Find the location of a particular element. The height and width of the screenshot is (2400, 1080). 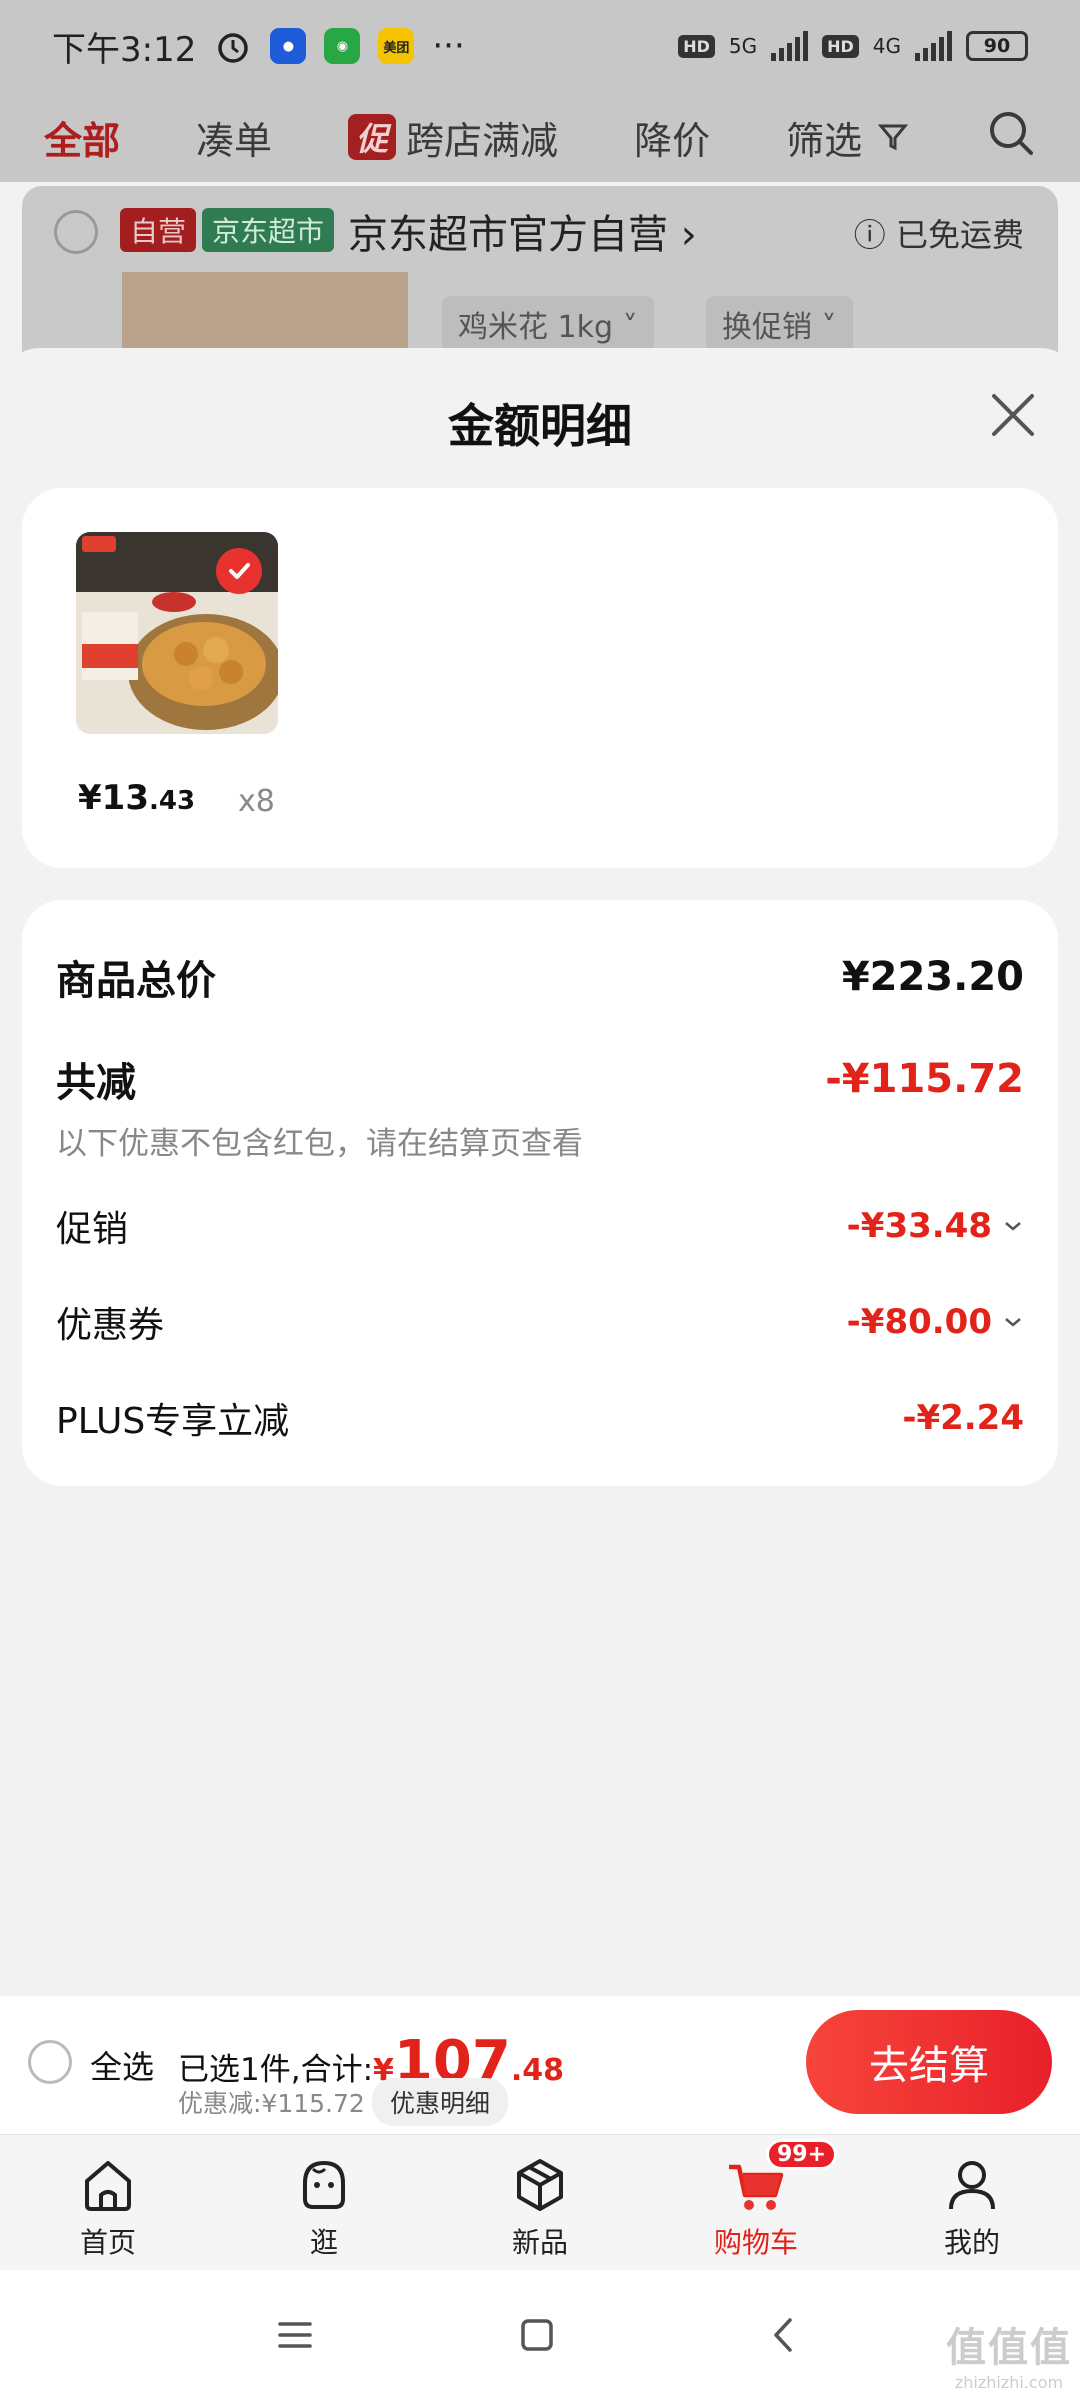

menu-icon is located at coordinates (295, 2335).